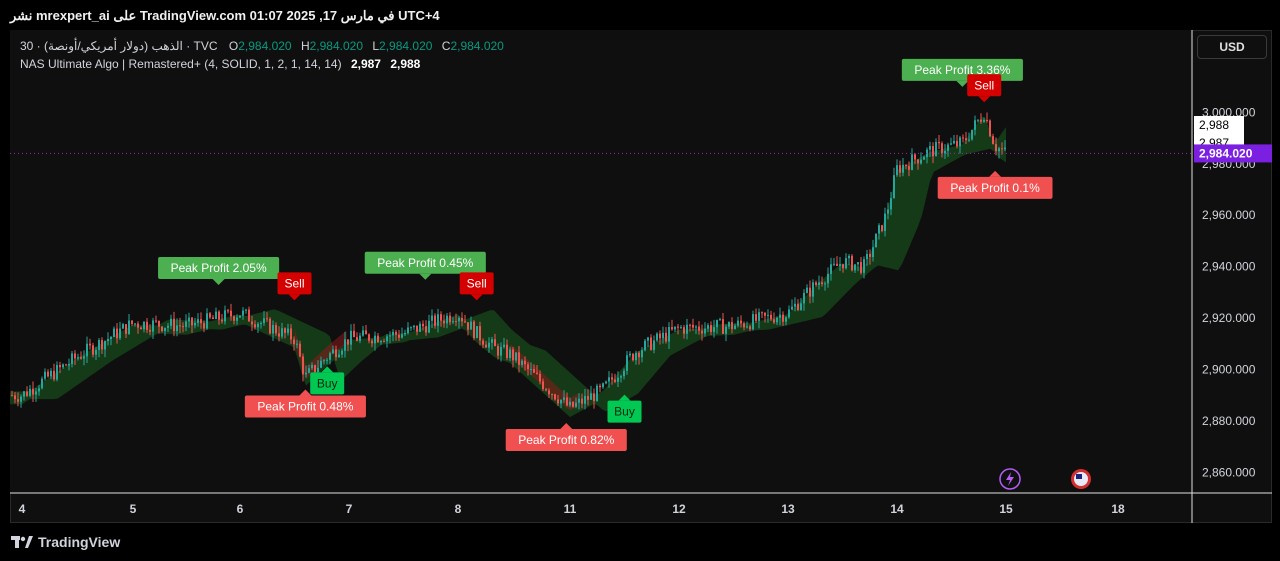 The image size is (1280, 561). Describe the element at coordinates (219, 268) in the screenshot. I see `signal-text: Peak Profit 2.05%` at that location.